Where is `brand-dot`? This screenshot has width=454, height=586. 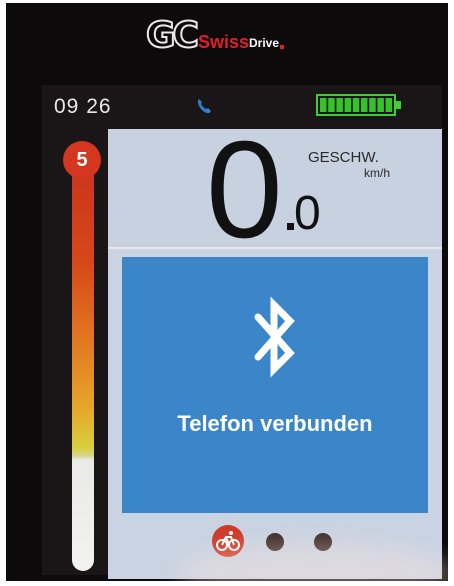 brand-dot is located at coordinates (282, 47).